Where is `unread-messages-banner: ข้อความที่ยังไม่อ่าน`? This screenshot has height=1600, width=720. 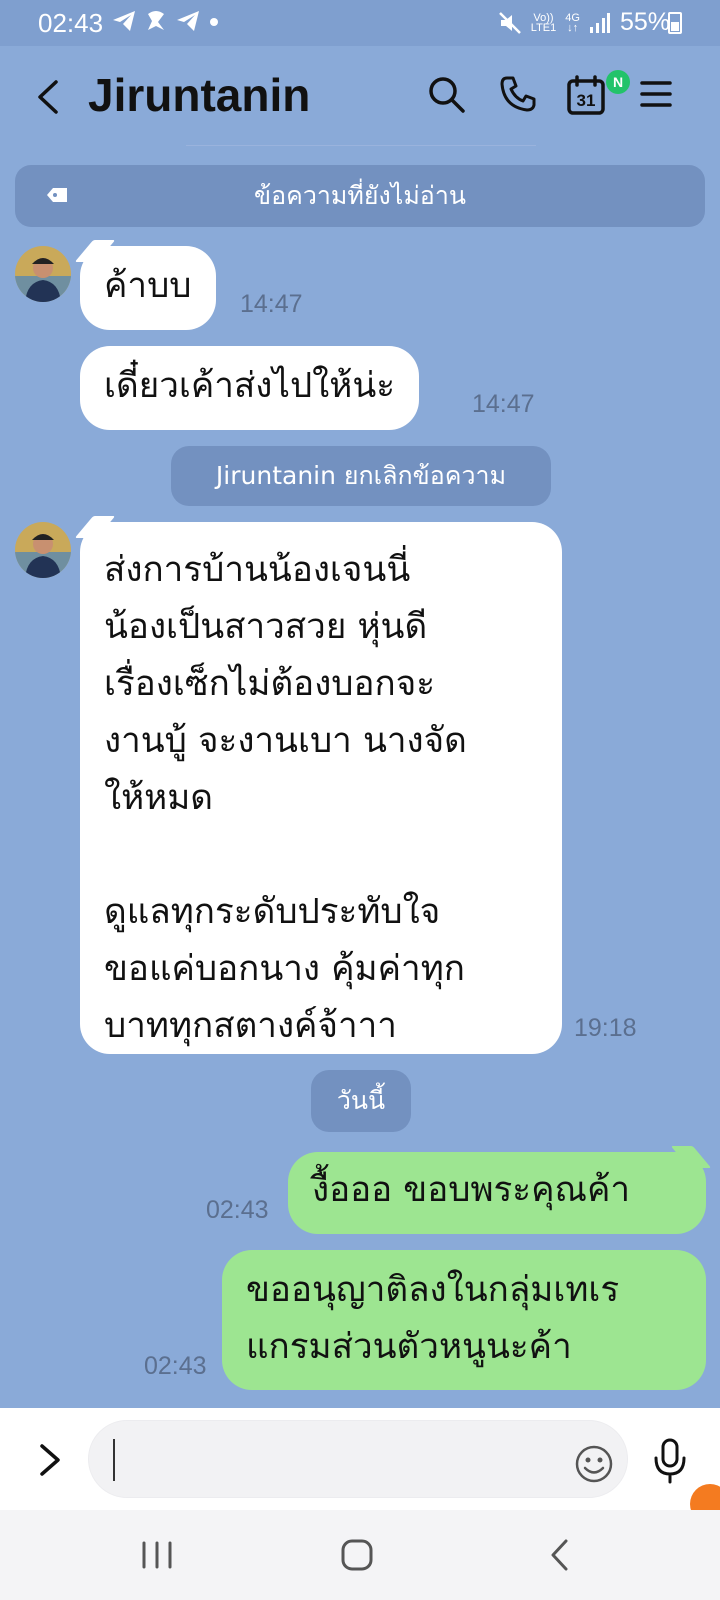 unread-messages-banner: ข้อความที่ยังไม่อ่าน is located at coordinates (360, 196).